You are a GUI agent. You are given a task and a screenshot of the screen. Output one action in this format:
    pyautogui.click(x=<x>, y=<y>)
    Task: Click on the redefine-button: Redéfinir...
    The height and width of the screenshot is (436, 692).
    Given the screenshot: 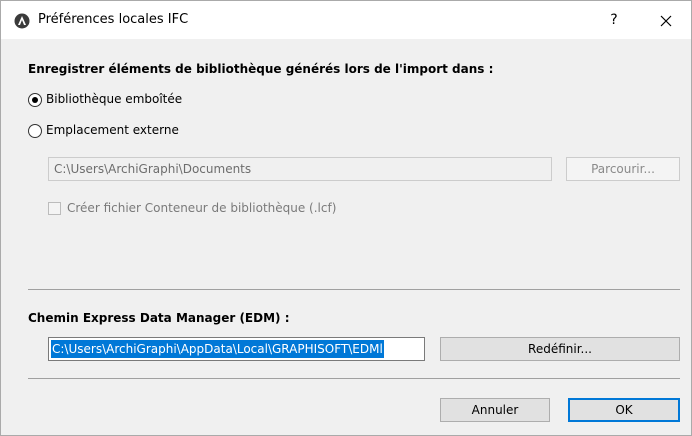 What is the action you would take?
    pyautogui.click(x=560, y=349)
    